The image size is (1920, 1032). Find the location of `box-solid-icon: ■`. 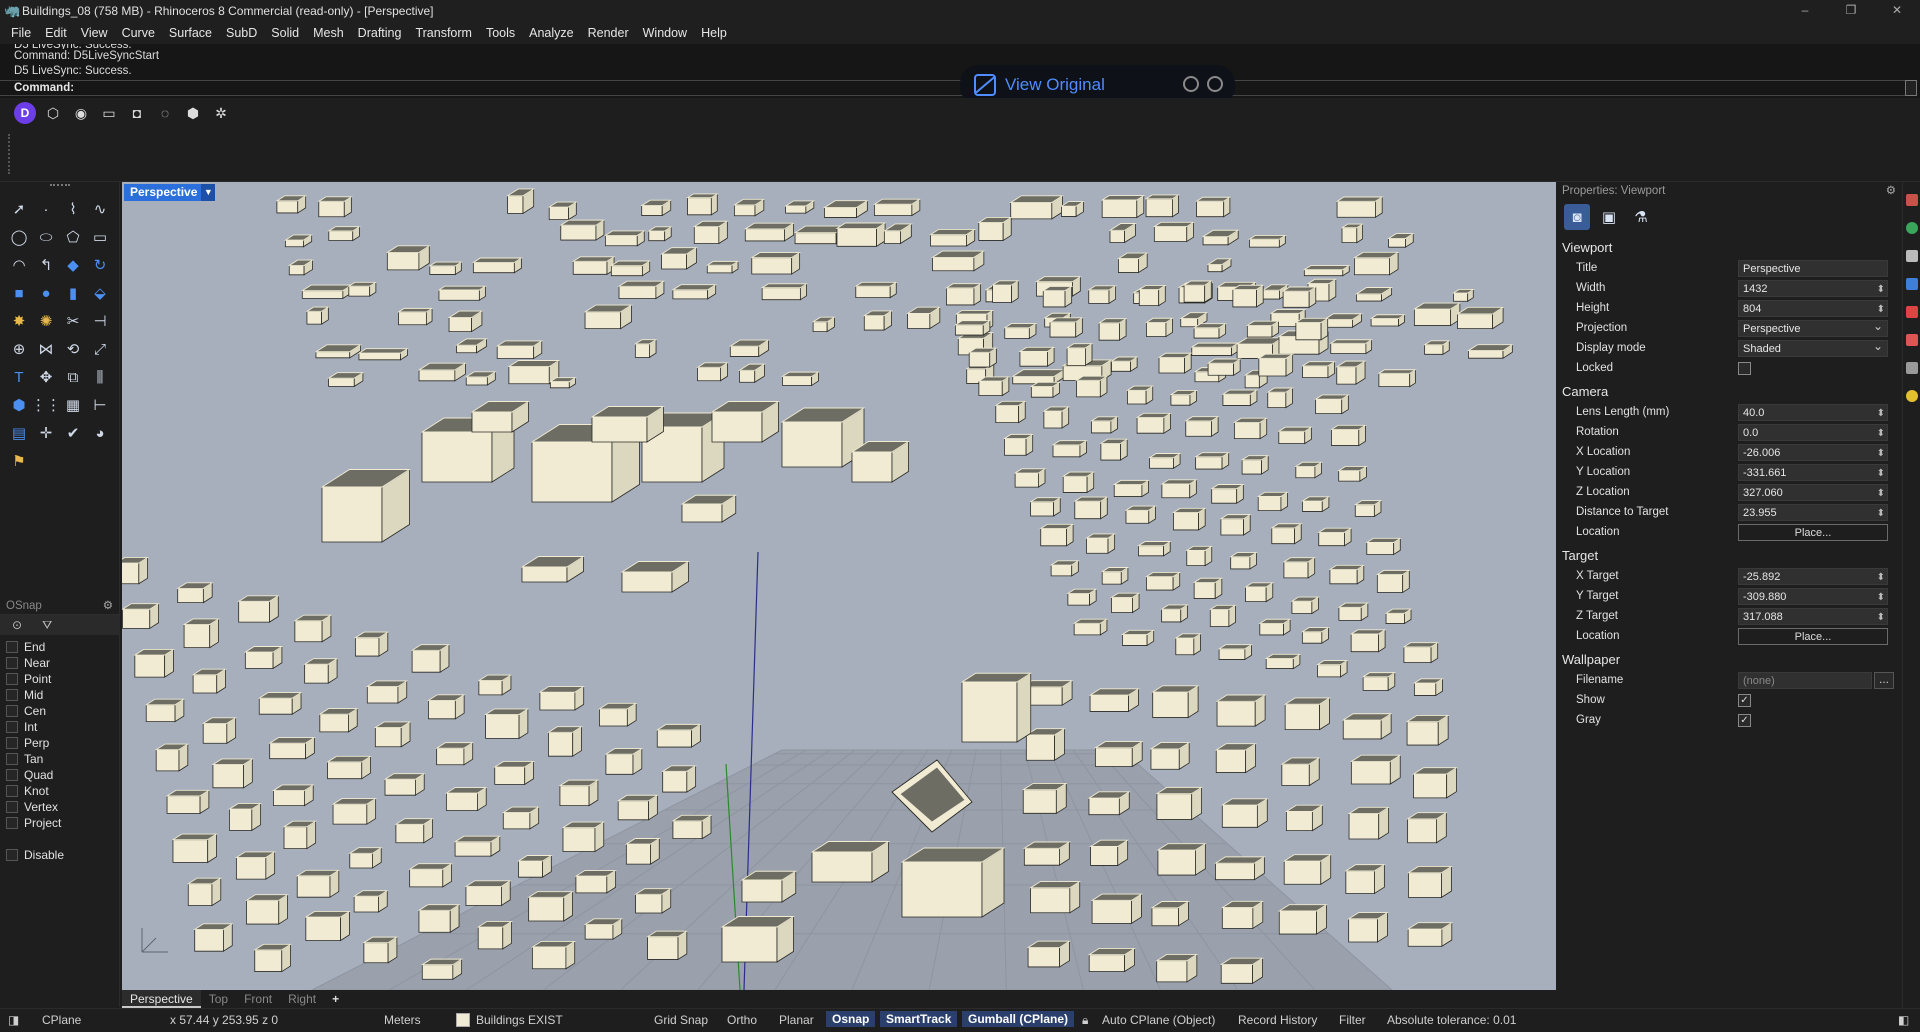

box-solid-icon: ■ is located at coordinates (19, 293).